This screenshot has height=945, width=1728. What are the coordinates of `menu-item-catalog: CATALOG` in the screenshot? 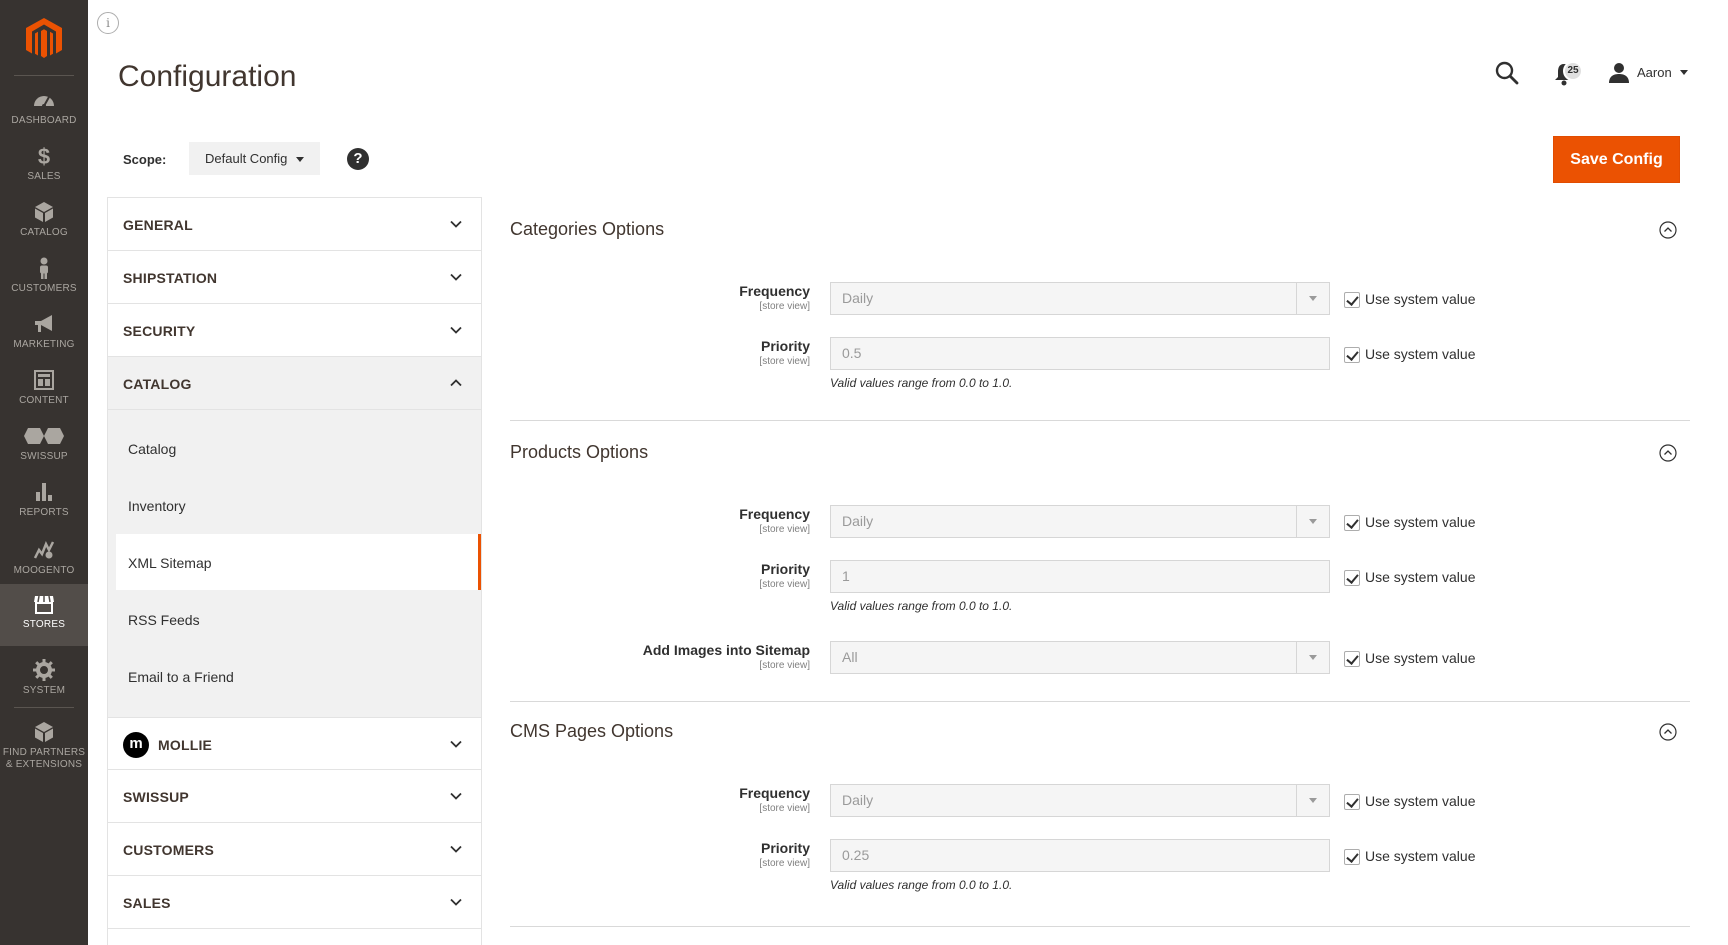 It's located at (44, 223).